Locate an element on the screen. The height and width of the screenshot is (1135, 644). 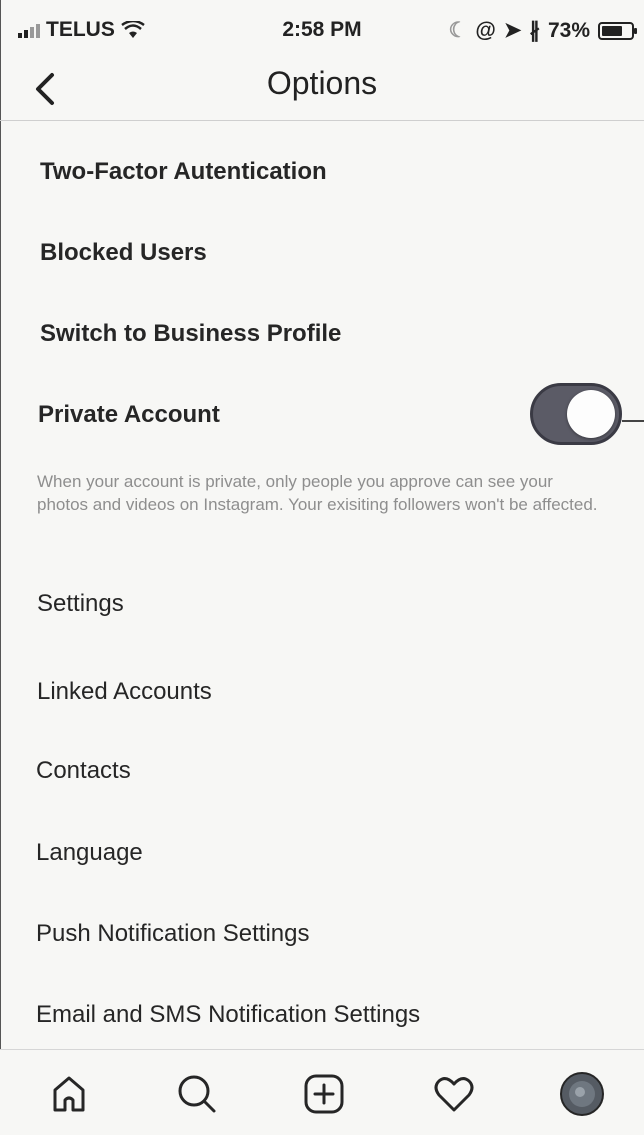
bottom-tab-bar is located at coordinates (322, 1092).